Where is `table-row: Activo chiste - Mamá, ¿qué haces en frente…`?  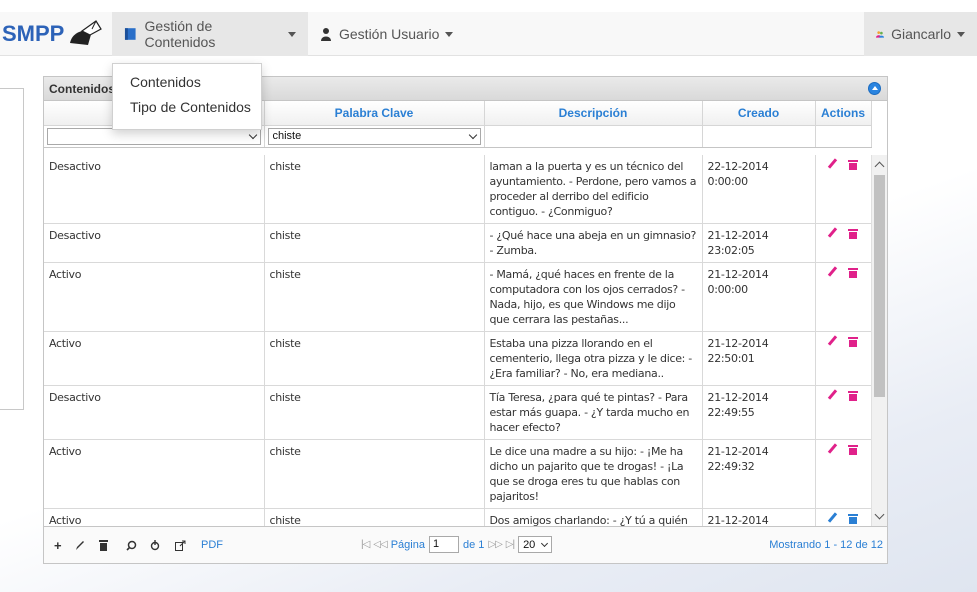
table-row: Activo chiste - Mamá, ¿qué haces en frente… is located at coordinates (458, 297).